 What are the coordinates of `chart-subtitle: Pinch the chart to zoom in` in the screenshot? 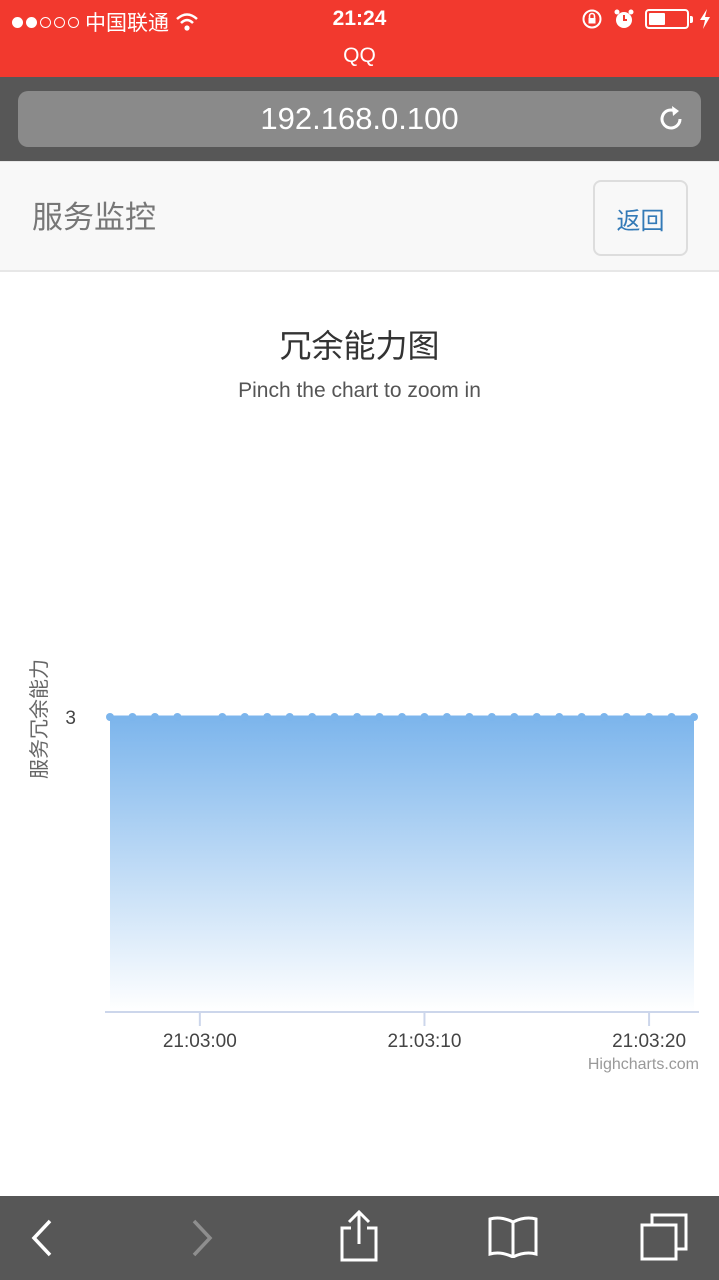 It's located at (359, 390).